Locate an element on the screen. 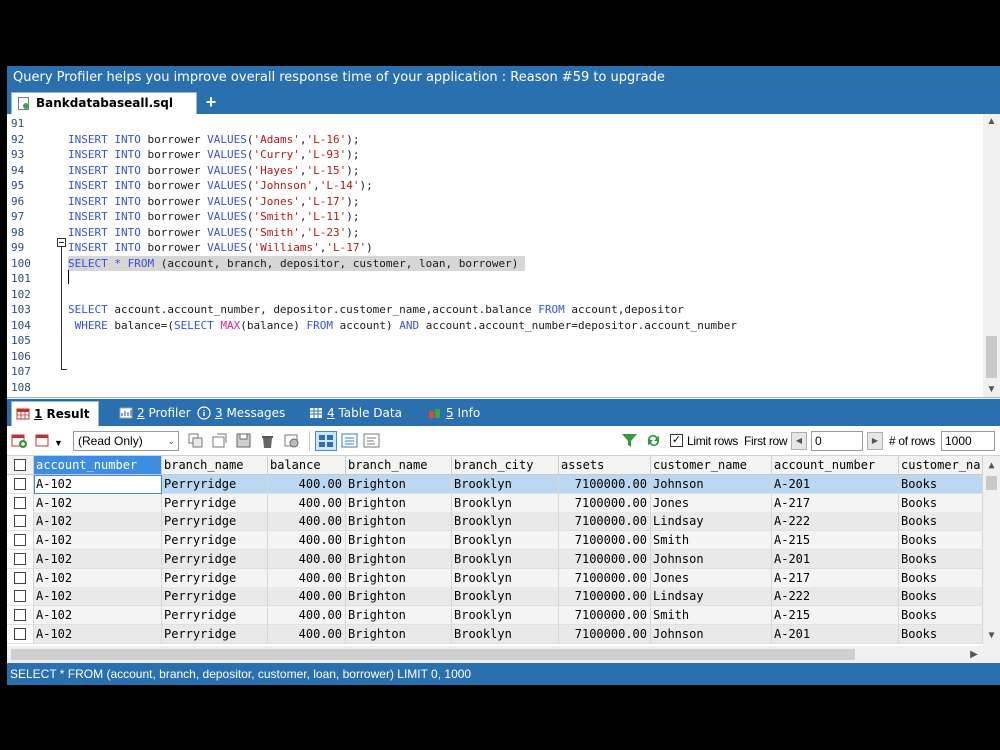 Image resolution: width=1000 pixels, height=750 pixels. result-tab-1: 1 Result is located at coordinates (55, 413).